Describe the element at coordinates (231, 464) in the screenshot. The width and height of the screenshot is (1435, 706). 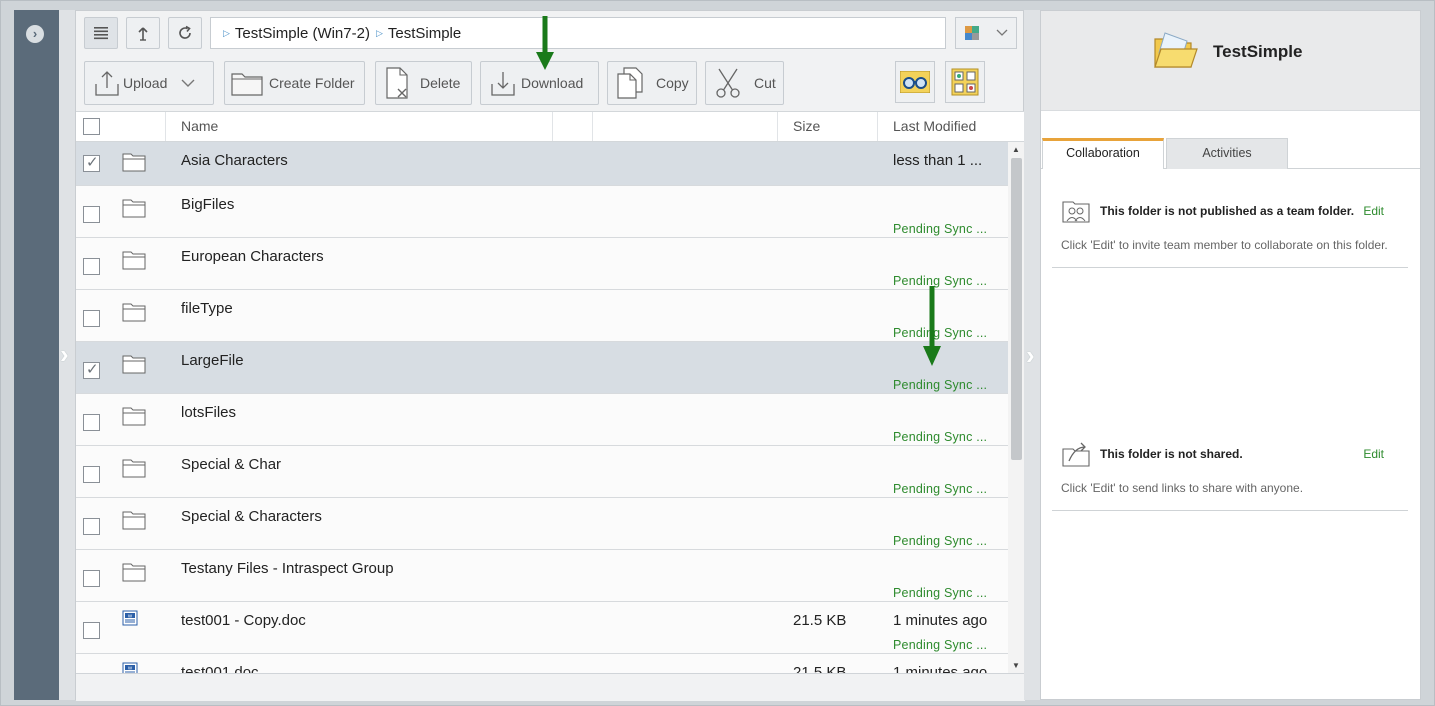
I see `item-name: Special & Char` at that location.